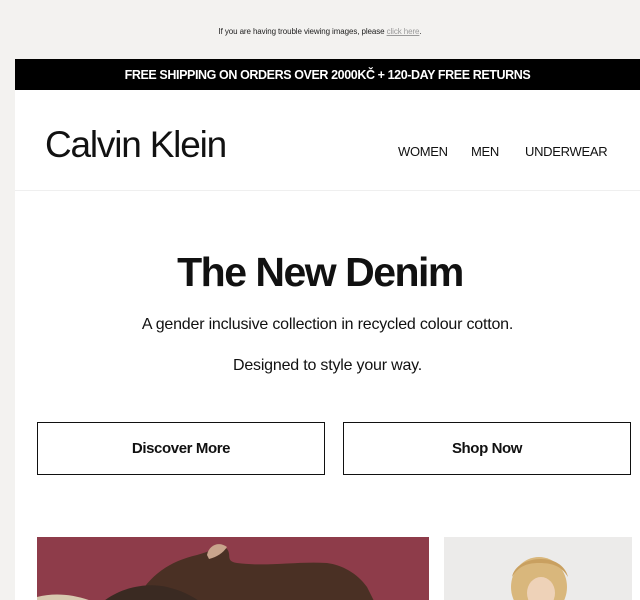 The height and width of the screenshot is (600, 640). What do you see at coordinates (327, 154) in the screenshot?
I see `main-nav: WOMEN MEN UNDERWEAR` at bounding box center [327, 154].